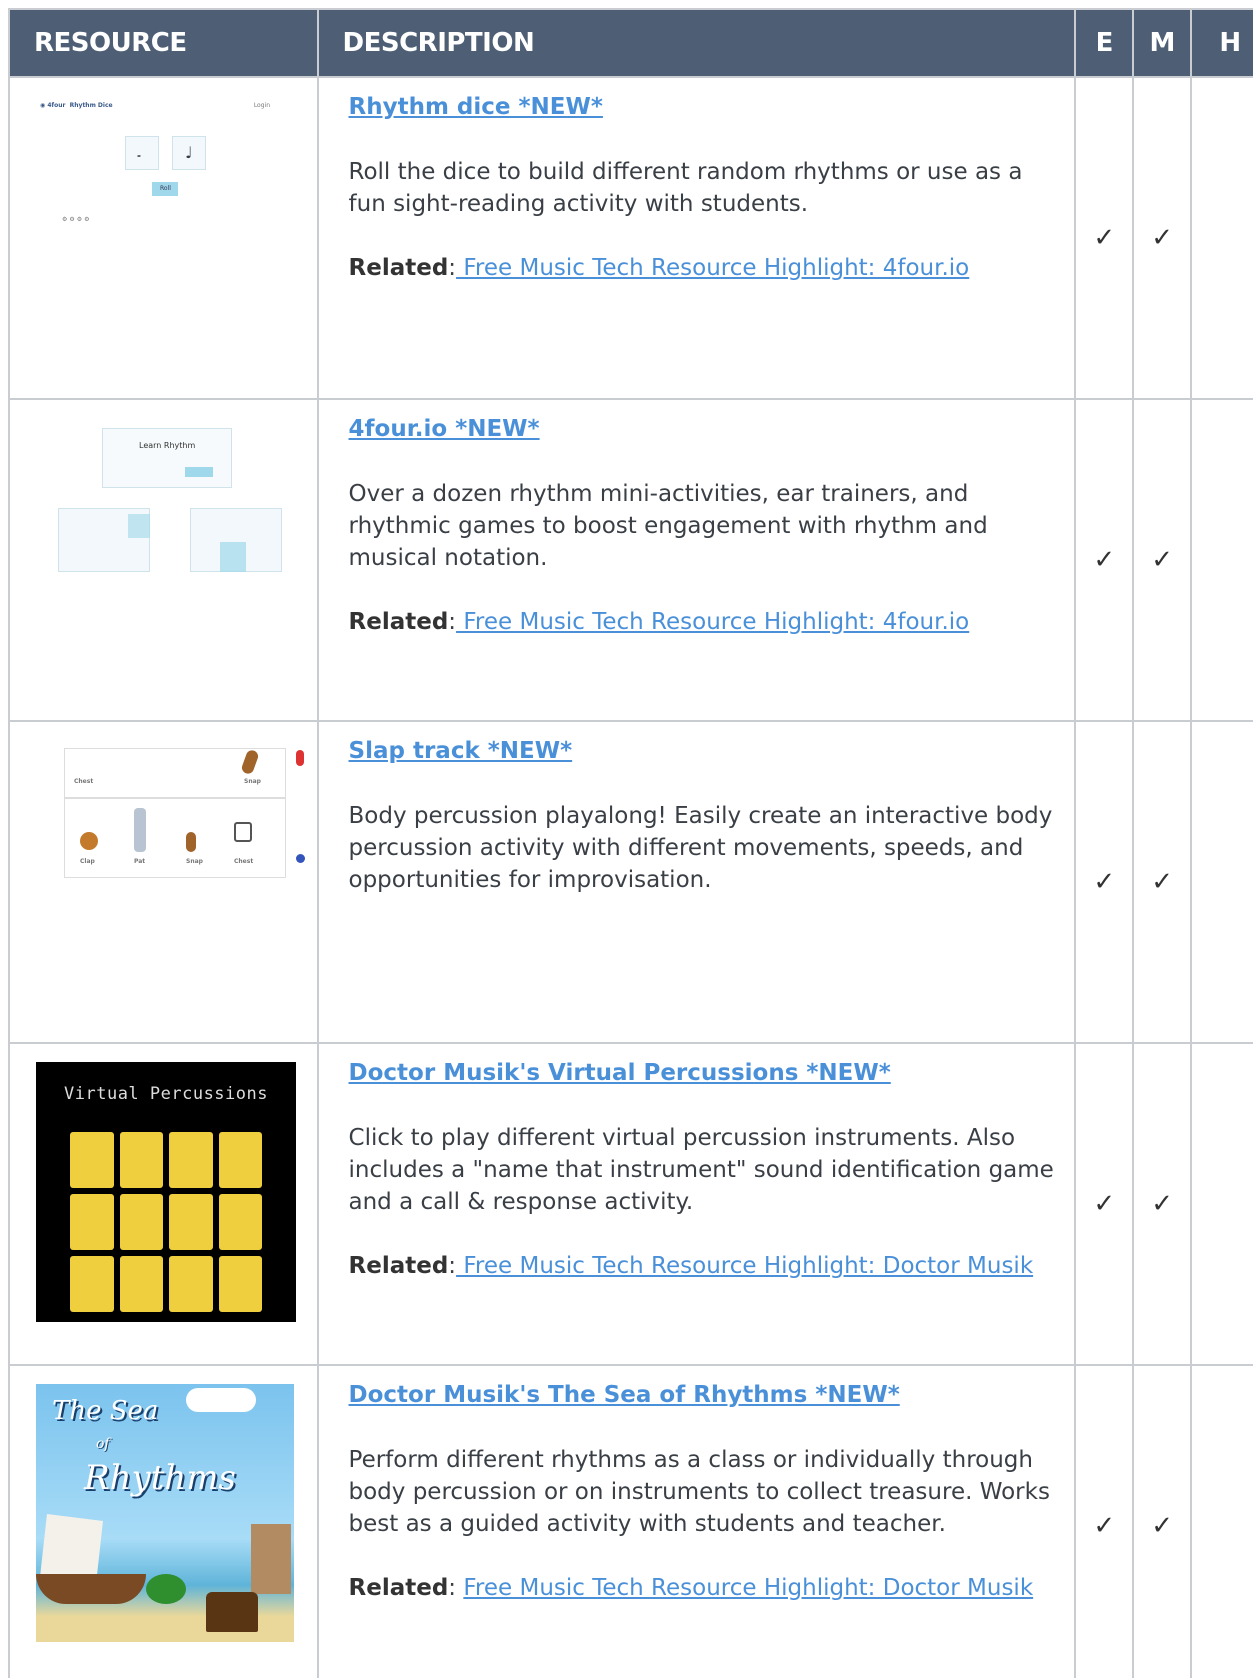 Image resolution: width=1253 pixels, height=1678 pixels. What do you see at coordinates (698, 43) in the screenshot?
I see `header-description: DESCRIPTION` at bounding box center [698, 43].